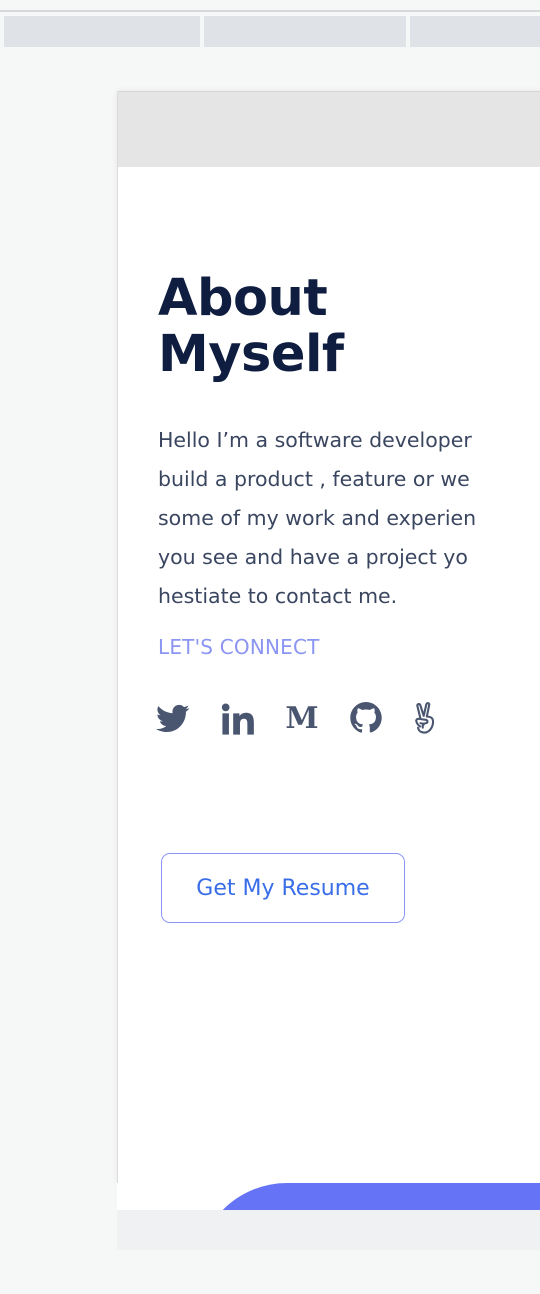  I want to click on card-bottom, so click(328, 1196).